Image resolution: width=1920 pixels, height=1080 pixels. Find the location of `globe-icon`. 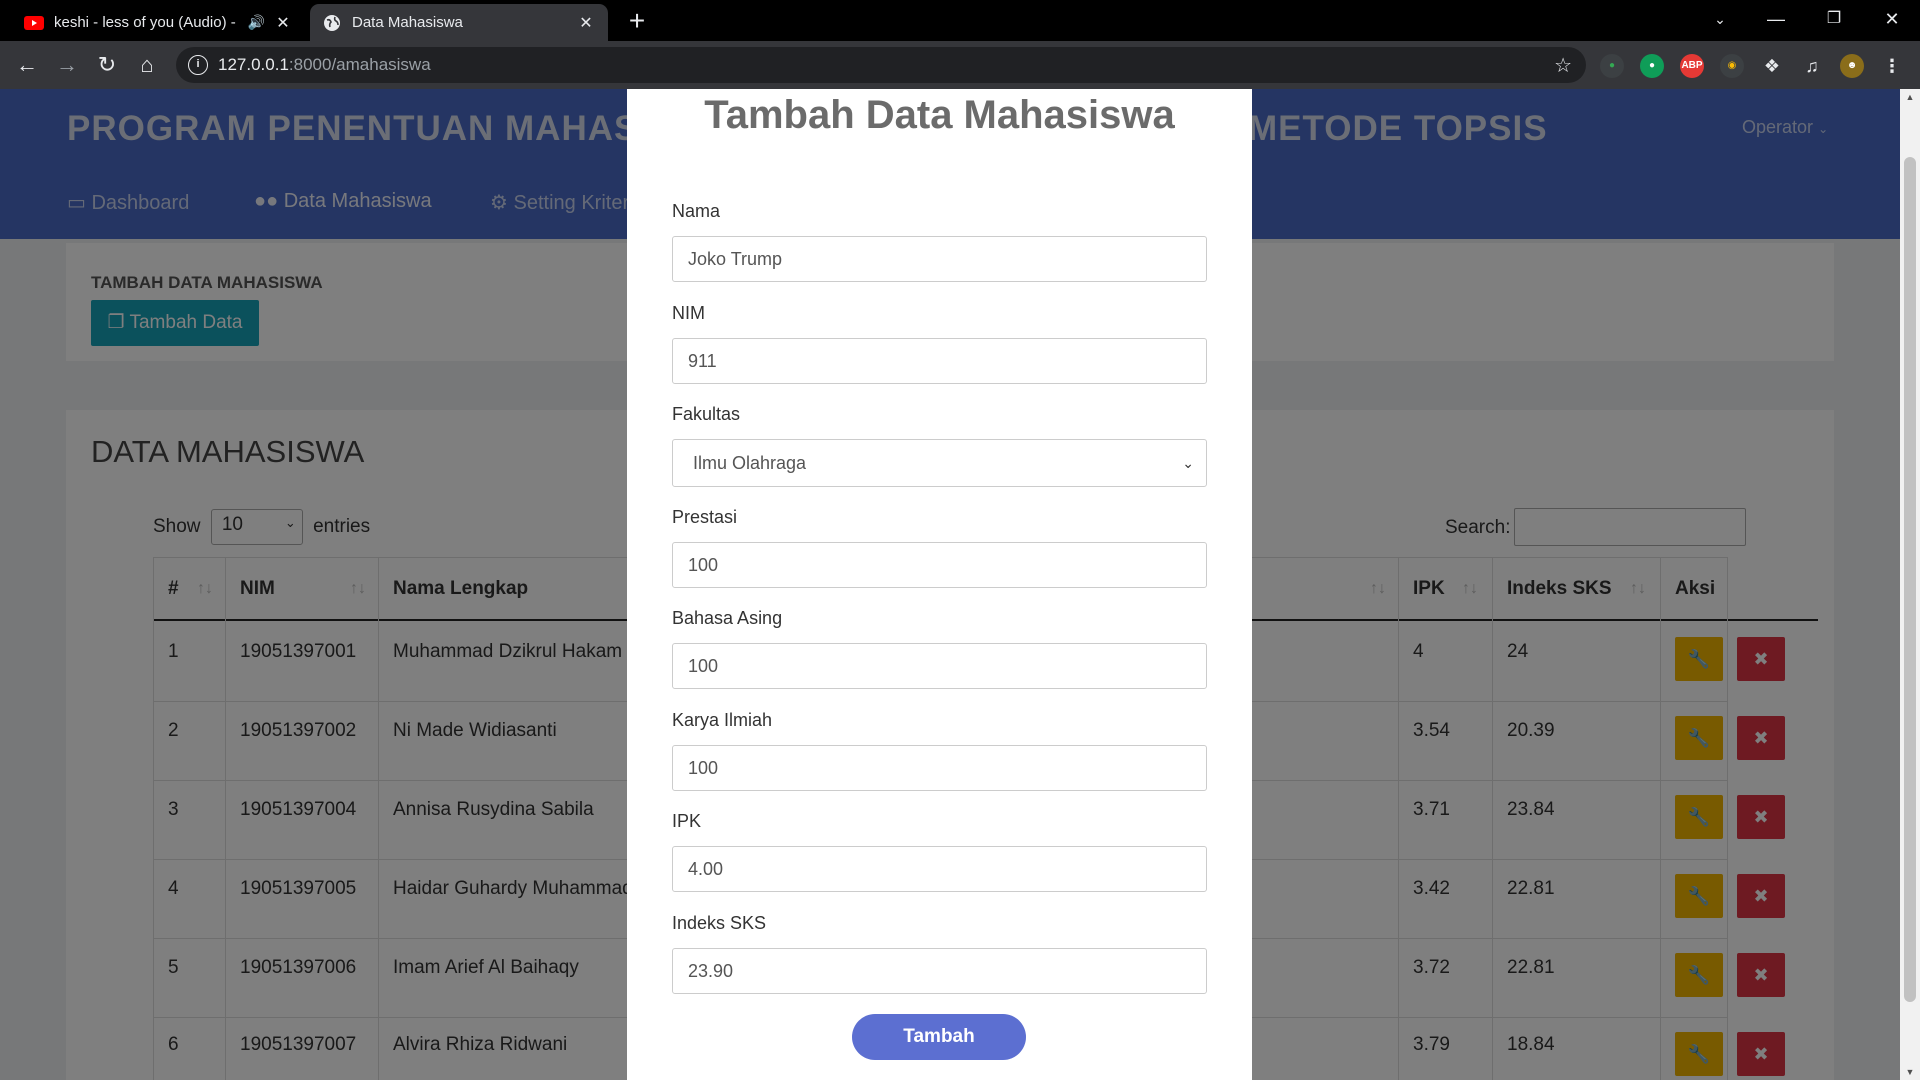

globe-icon is located at coordinates (332, 23).